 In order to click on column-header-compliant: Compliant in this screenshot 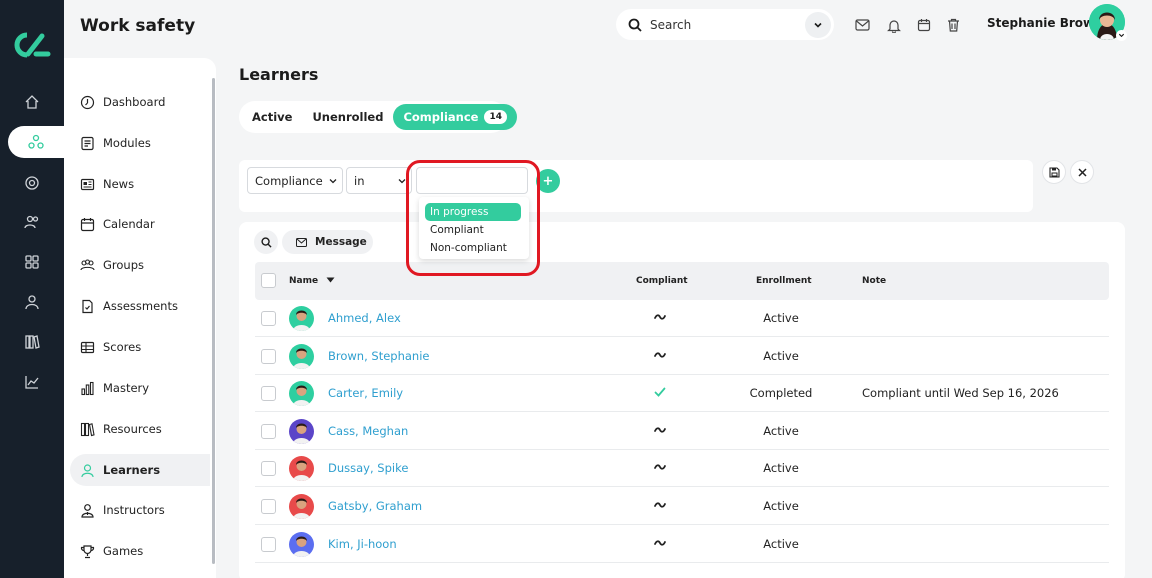, I will do `click(662, 281)`.